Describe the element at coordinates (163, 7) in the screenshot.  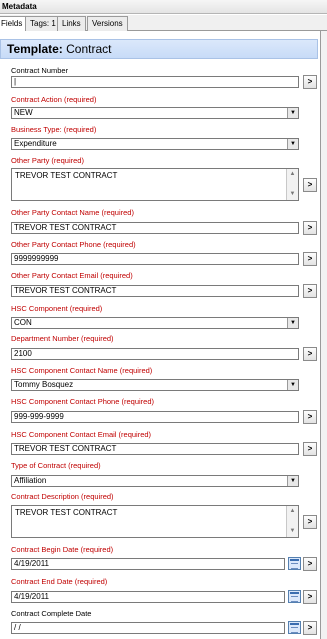
I see `window-title: Metadata` at that location.